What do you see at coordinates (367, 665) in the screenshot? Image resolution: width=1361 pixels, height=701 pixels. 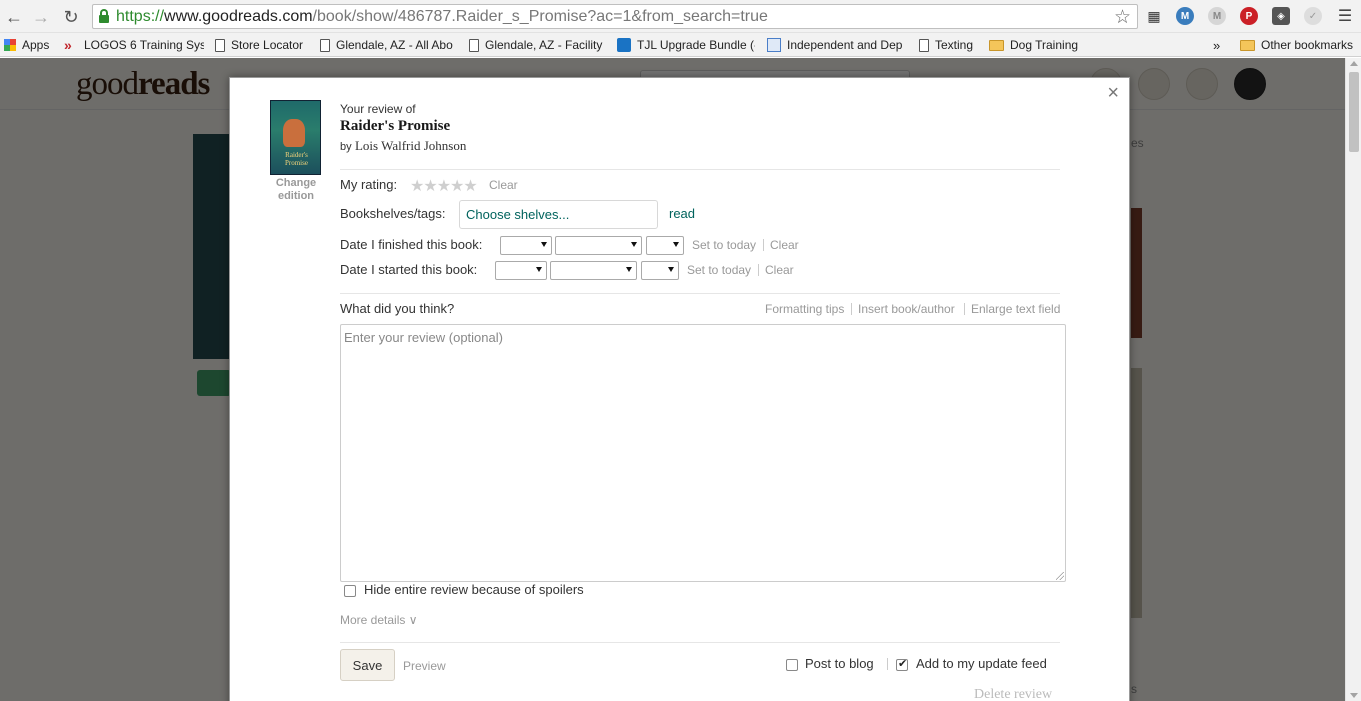 I see `save-button: Save` at bounding box center [367, 665].